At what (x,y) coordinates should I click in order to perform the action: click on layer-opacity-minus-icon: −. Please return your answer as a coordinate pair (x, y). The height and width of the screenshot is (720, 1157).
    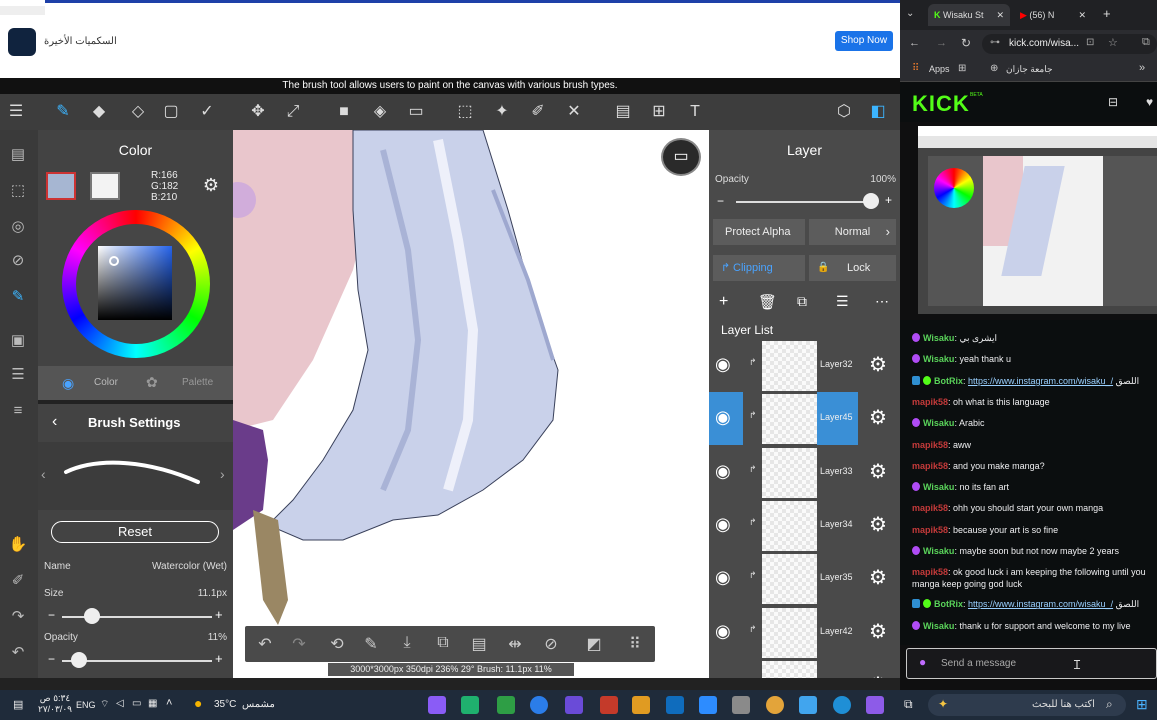
    Looking at the image, I should click on (720, 201).